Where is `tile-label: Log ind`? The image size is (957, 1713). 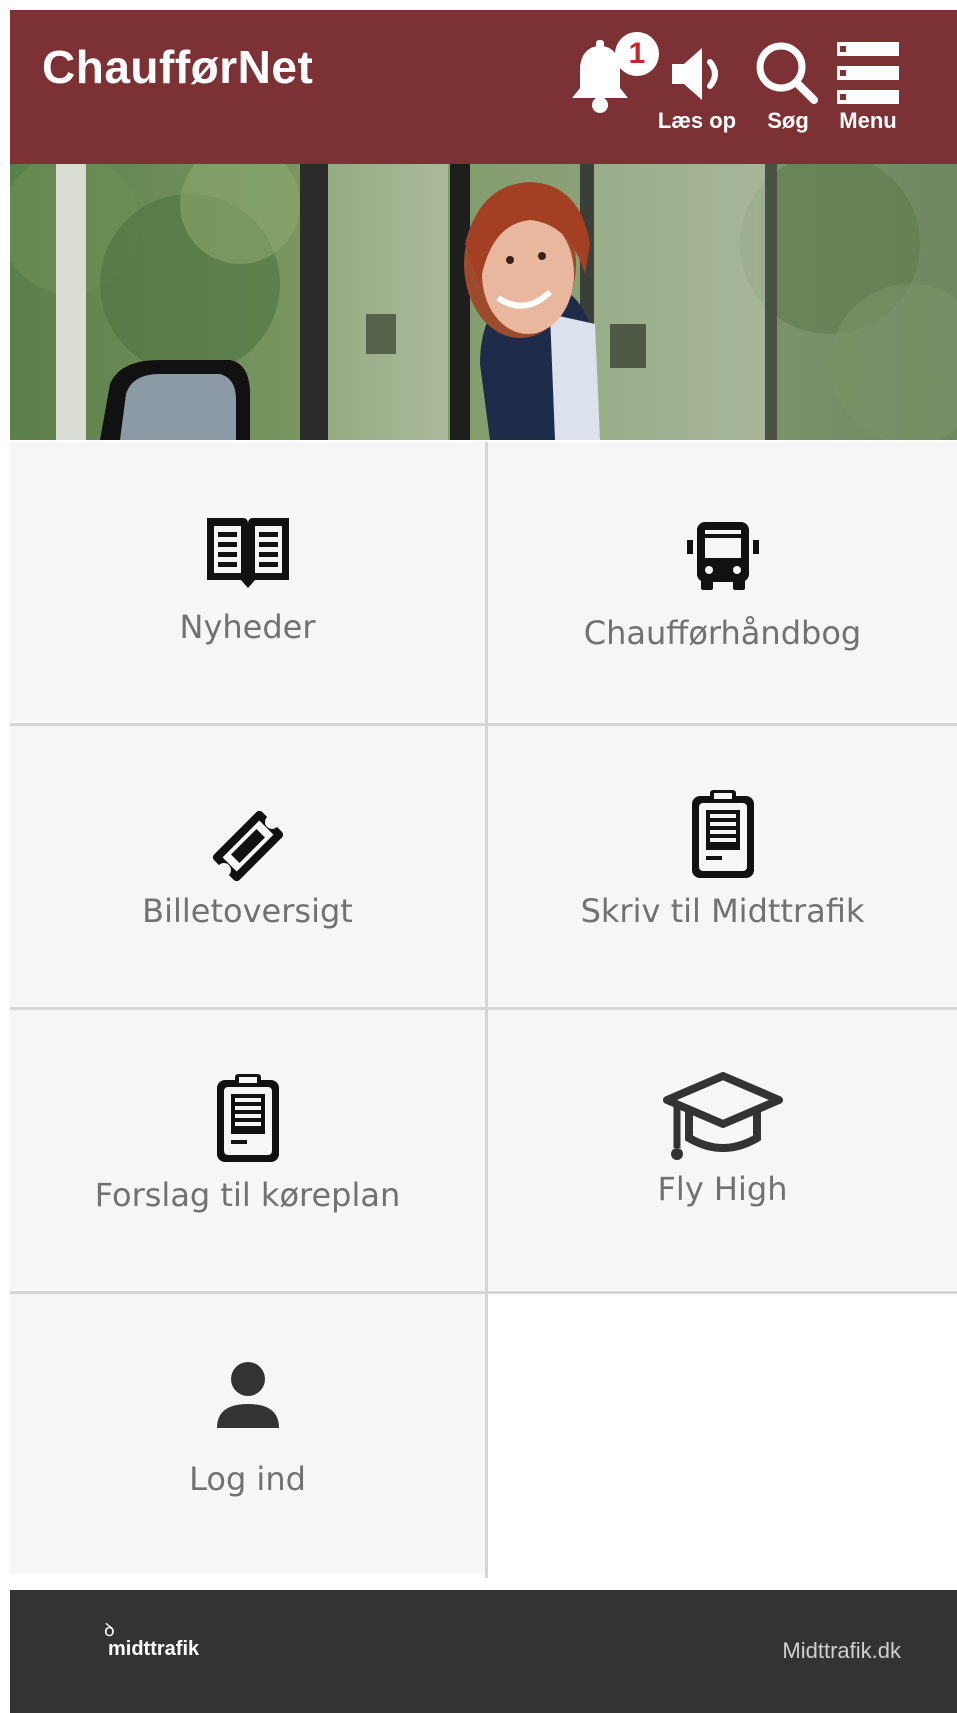 tile-label: Log ind is located at coordinates (247, 1479).